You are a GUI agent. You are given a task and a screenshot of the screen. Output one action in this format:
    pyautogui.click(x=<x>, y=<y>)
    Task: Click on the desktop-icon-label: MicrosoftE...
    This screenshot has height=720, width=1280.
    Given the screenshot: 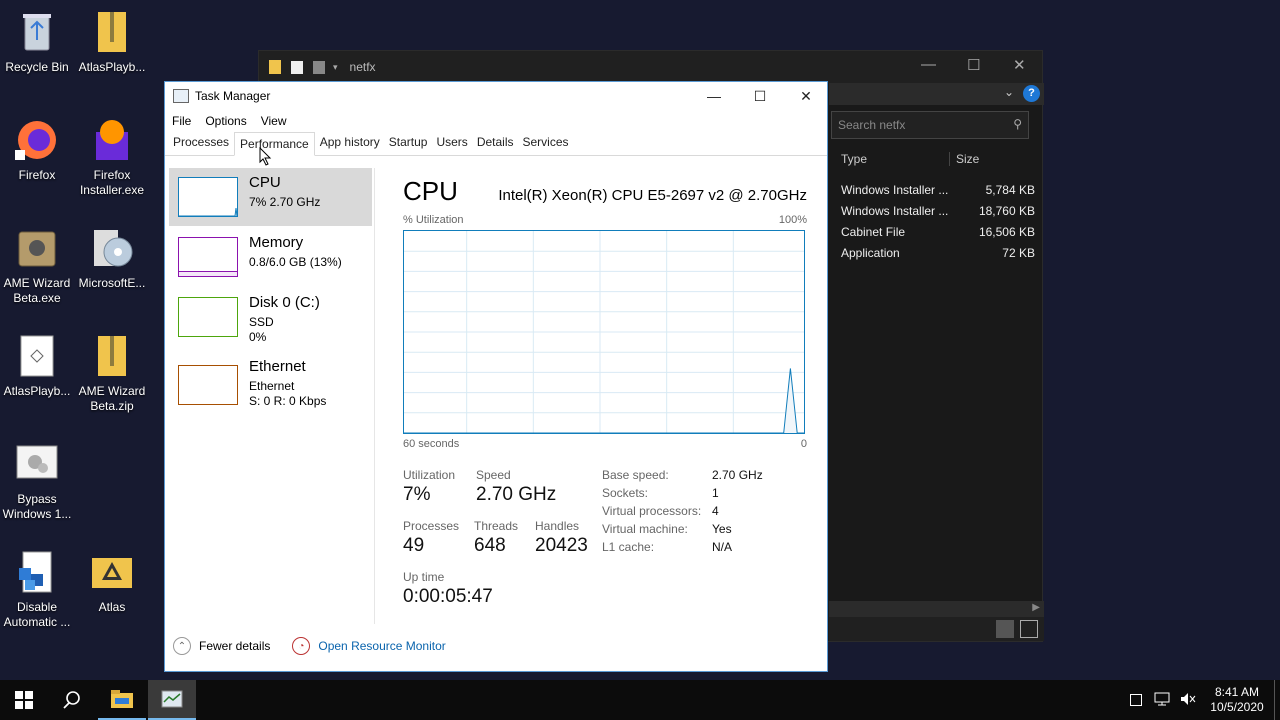 What is the action you would take?
    pyautogui.click(x=112, y=283)
    